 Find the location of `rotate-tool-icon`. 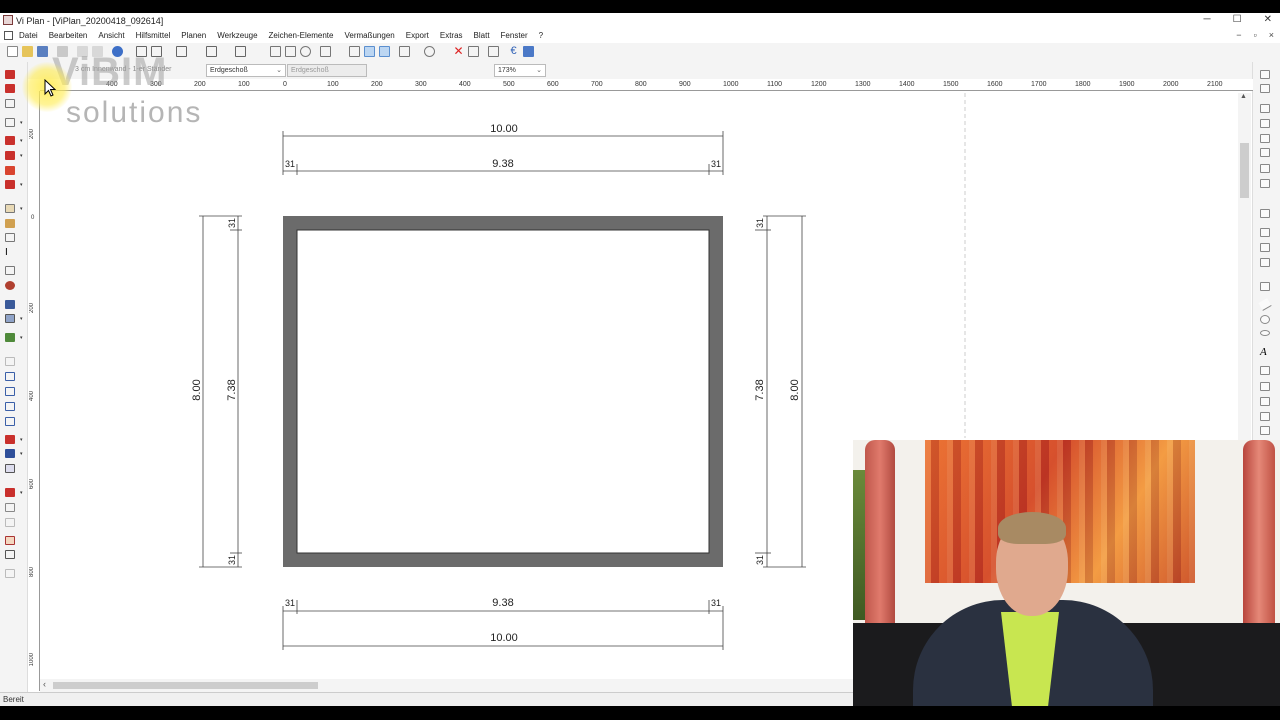

rotate-tool-icon is located at coordinates (1265, 152).